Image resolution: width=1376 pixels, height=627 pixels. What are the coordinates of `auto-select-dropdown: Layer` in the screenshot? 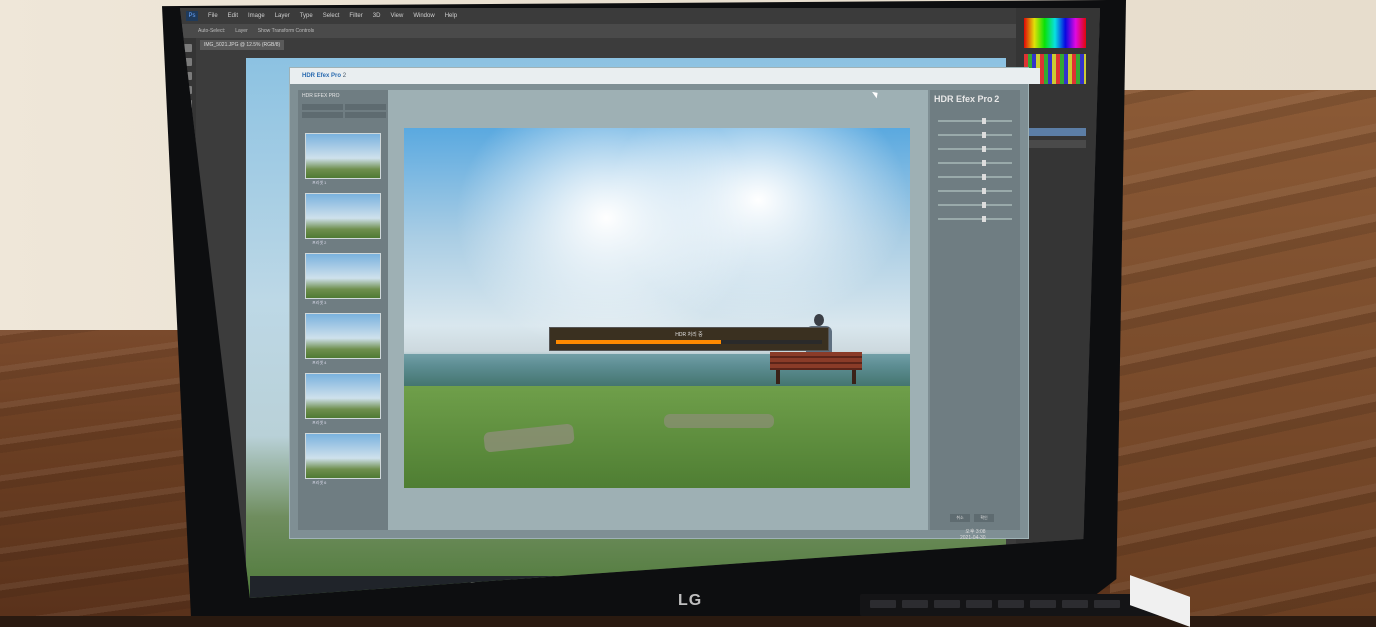 It's located at (241, 31).